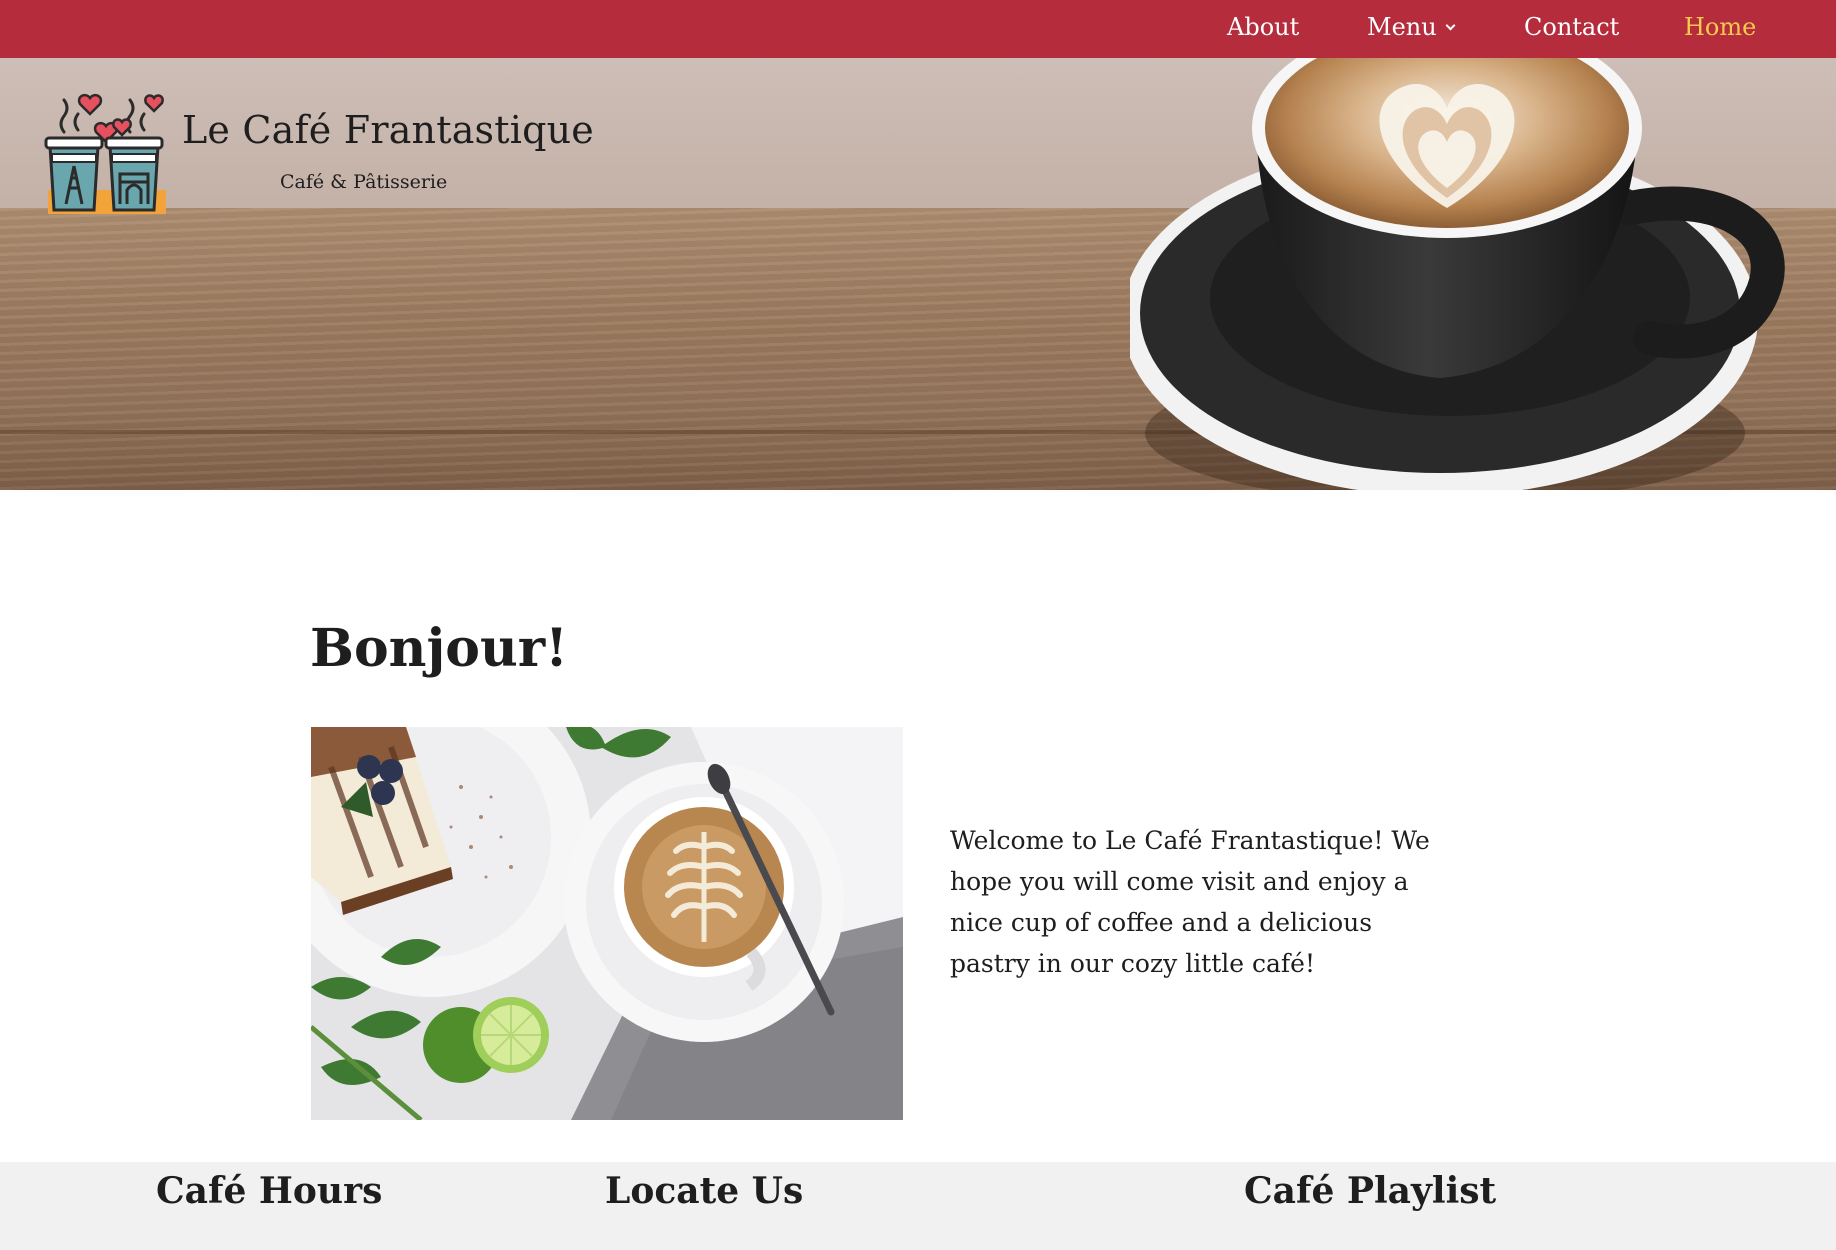  What do you see at coordinates (1457, 274) in the screenshot?
I see `latte-cup-image` at bounding box center [1457, 274].